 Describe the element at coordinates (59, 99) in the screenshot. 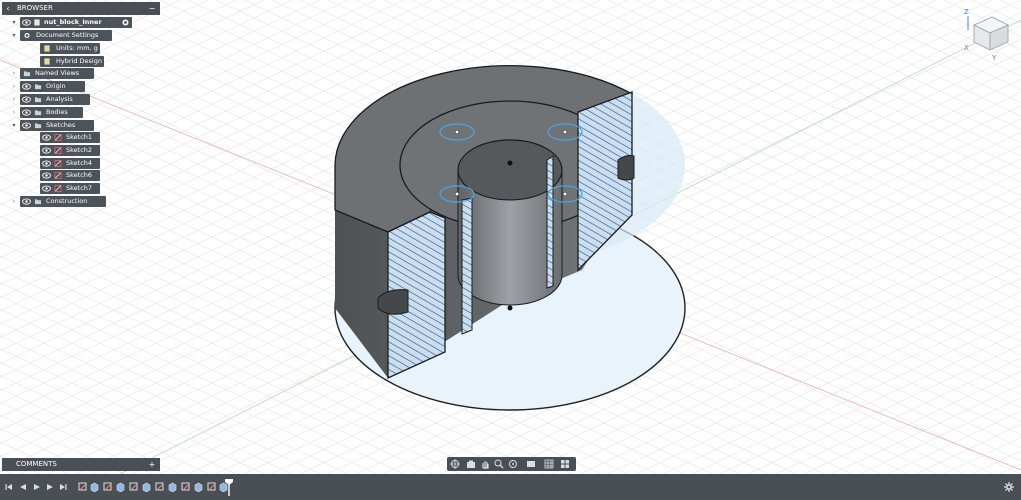

I see `tree-item-label: Analysis` at that location.